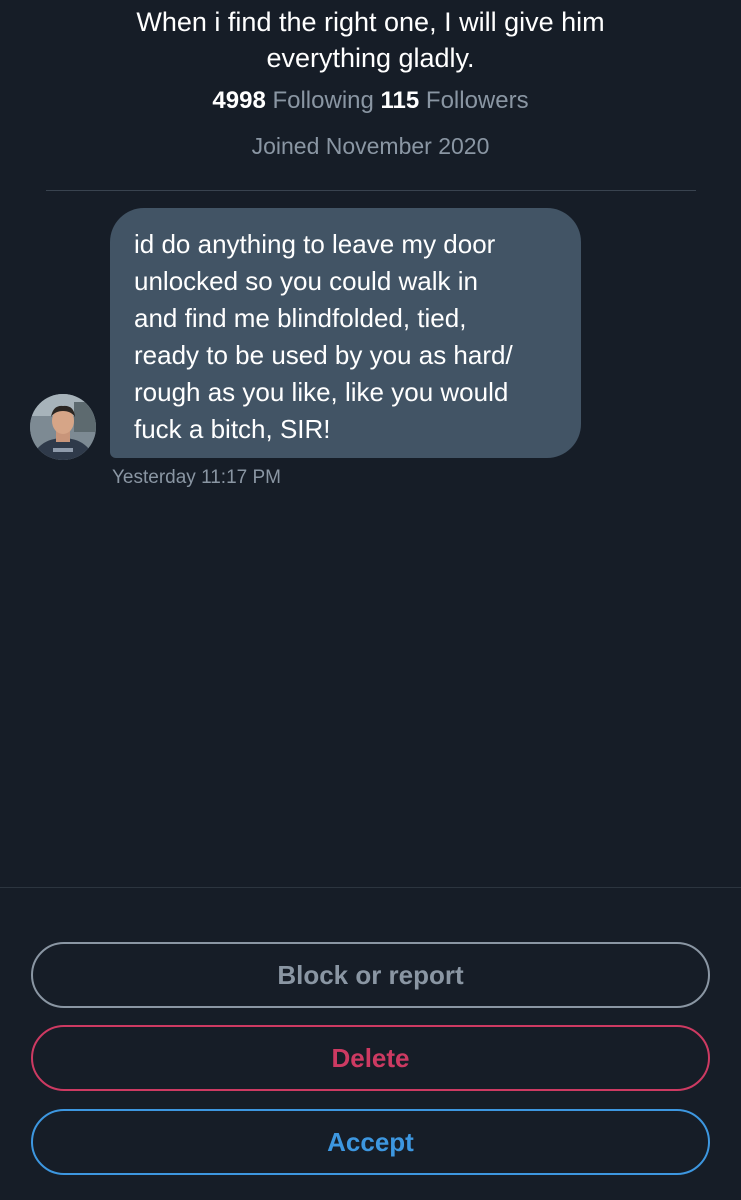 This screenshot has width=741, height=1200. I want to click on message-line: fuck a bitch, SIR!, so click(232, 429).